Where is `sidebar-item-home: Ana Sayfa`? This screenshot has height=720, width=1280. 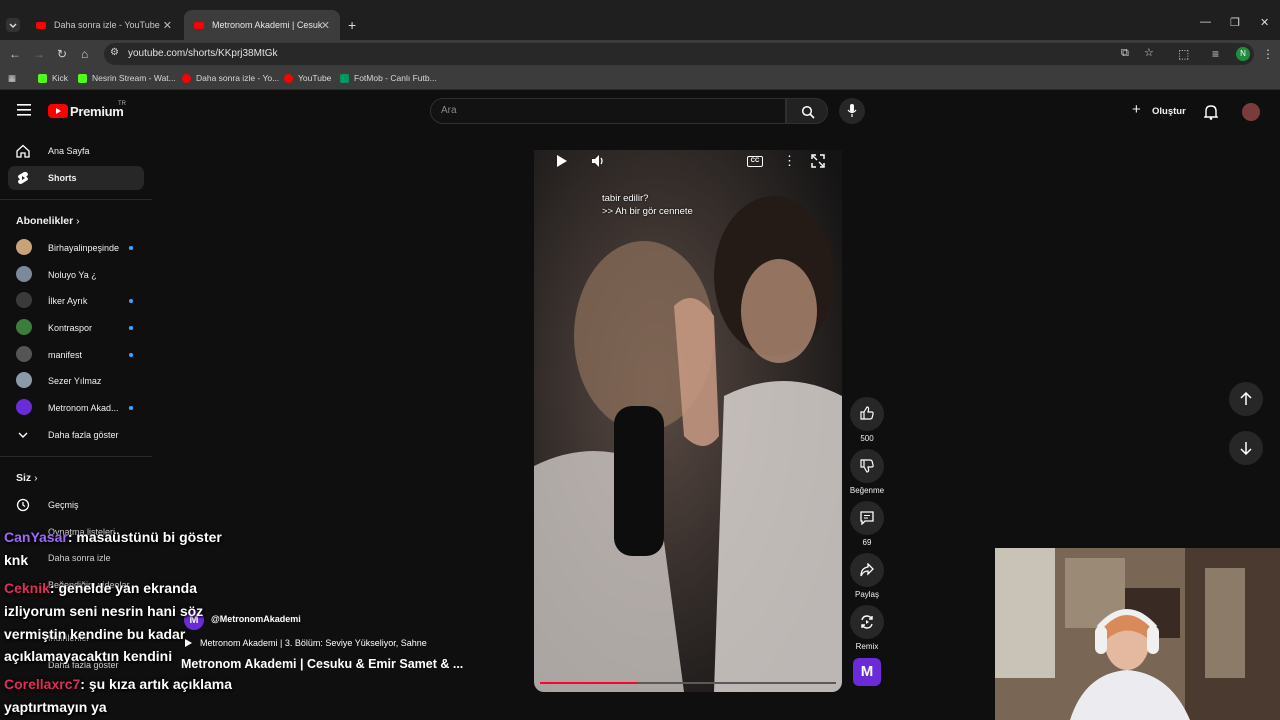
sidebar-item-home: Ana Sayfa is located at coordinates (76, 151).